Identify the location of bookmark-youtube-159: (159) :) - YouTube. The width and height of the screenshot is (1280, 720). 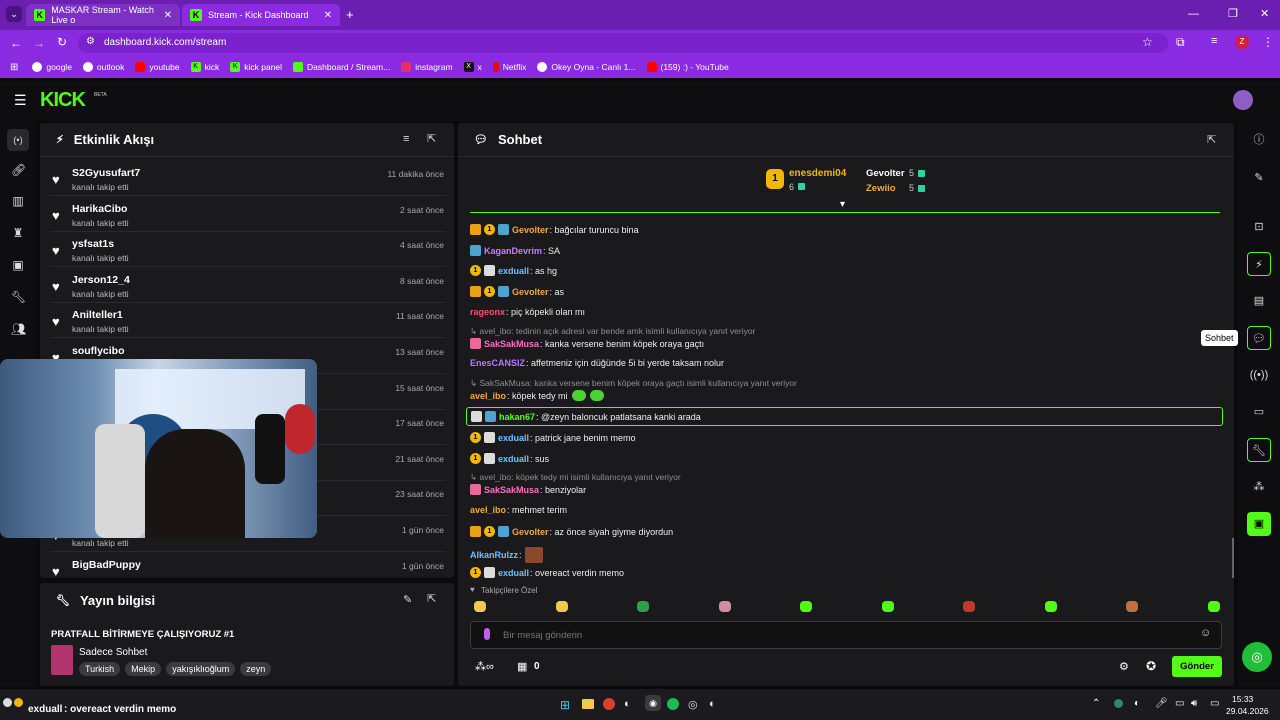
(687, 67).